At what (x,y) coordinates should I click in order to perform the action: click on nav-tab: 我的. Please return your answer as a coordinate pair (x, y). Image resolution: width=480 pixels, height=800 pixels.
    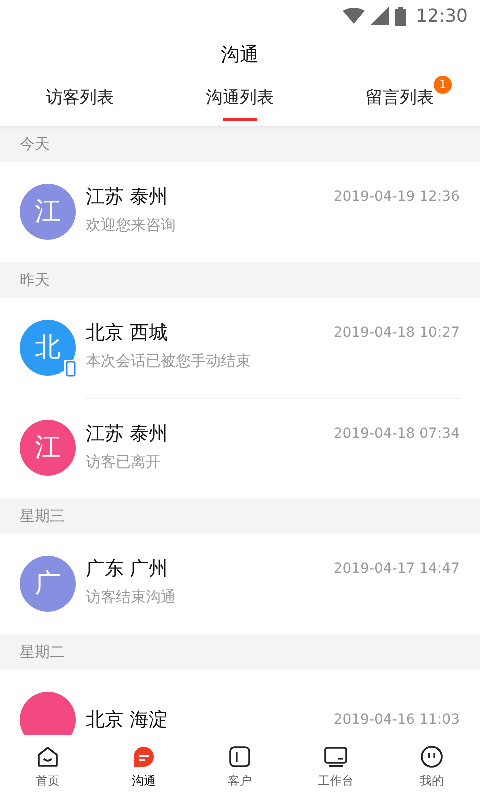
    Looking at the image, I should click on (432, 767).